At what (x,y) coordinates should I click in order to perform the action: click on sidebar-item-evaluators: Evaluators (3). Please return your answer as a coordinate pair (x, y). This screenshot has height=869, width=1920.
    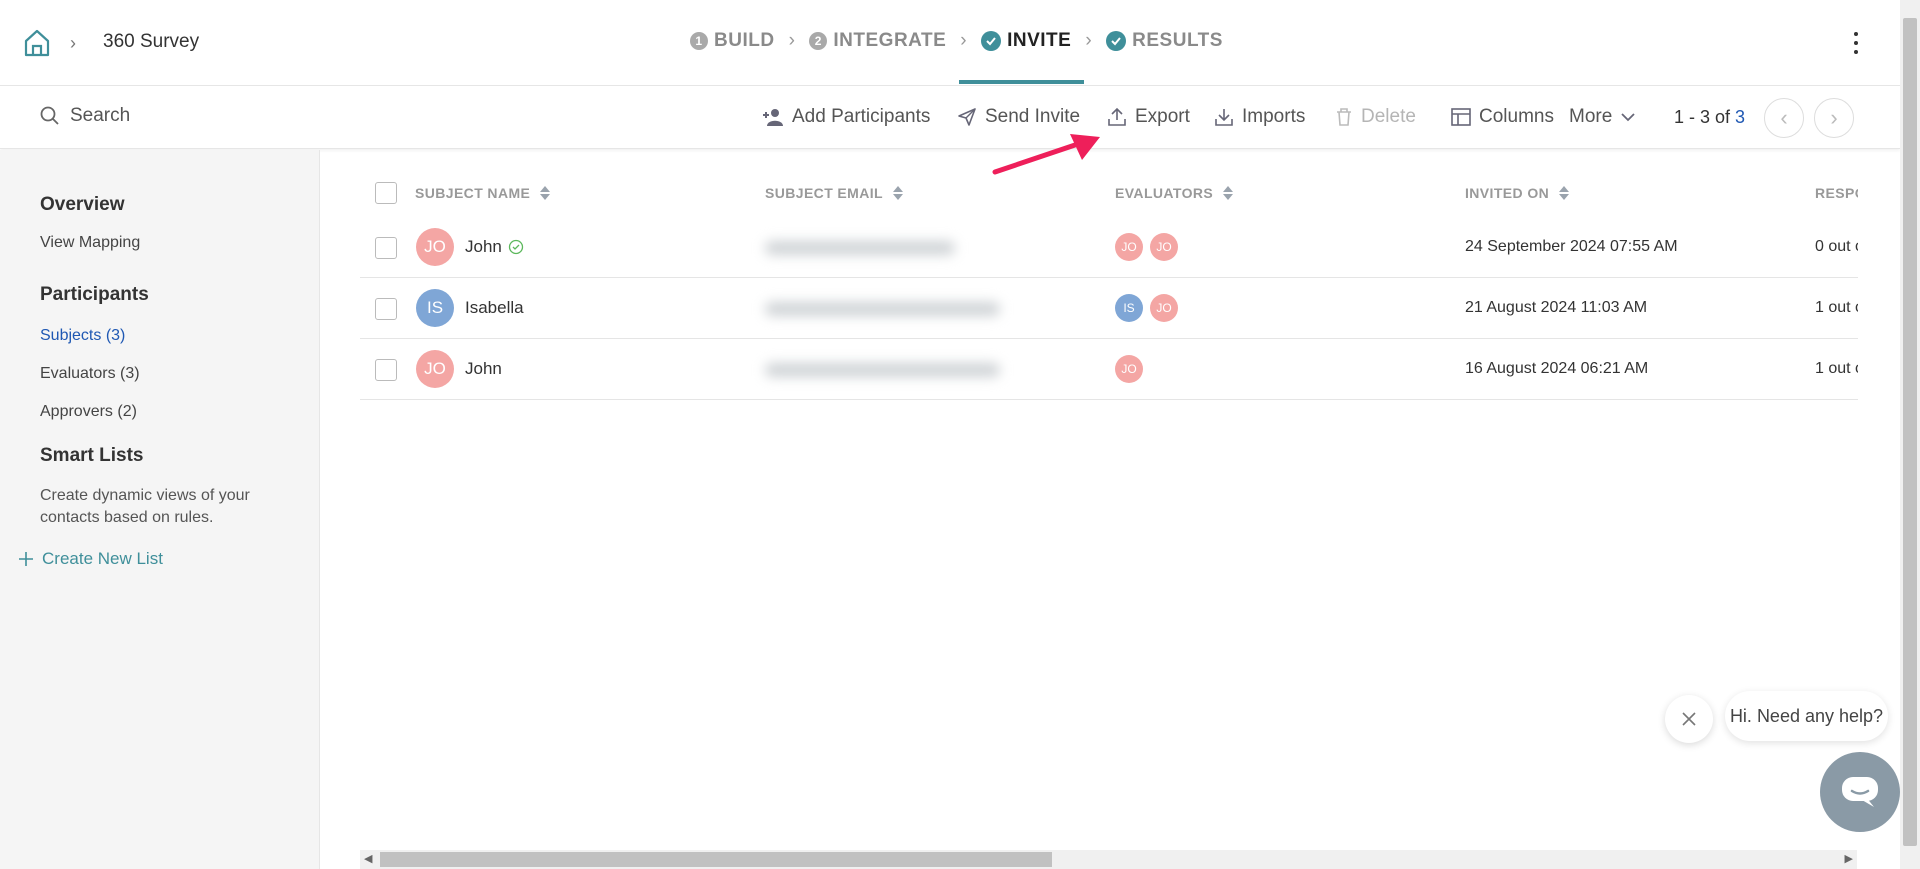
    Looking at the image, I should click on (90, 374).